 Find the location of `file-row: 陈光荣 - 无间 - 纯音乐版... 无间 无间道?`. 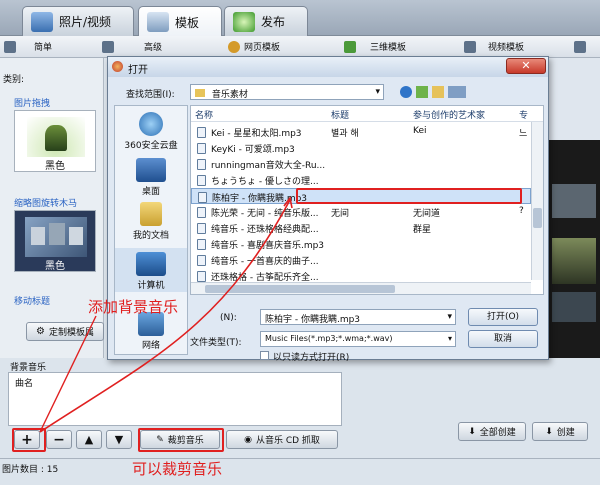

file-row: 陈光荣 - 无间 - 纯音乐版... 无间 无间道? is located at coordinates (361, 212).